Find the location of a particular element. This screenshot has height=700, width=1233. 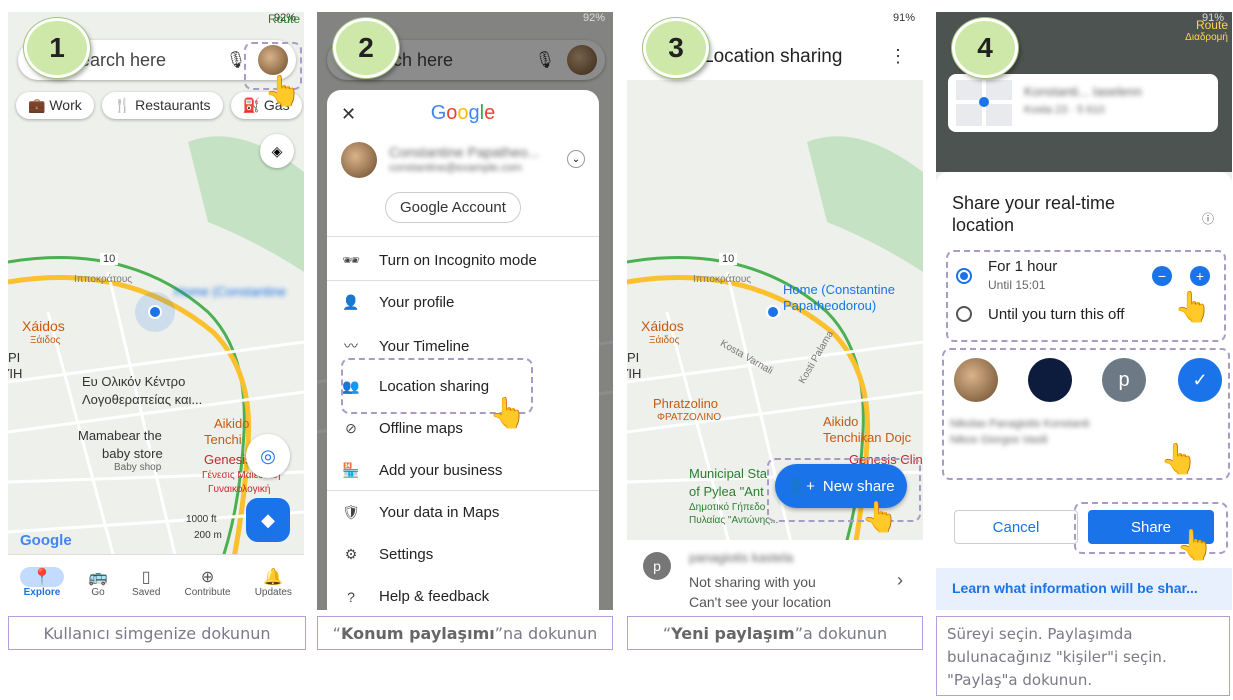

caption-bold: Konum paylaşımı is located at coordinates (417, 633).